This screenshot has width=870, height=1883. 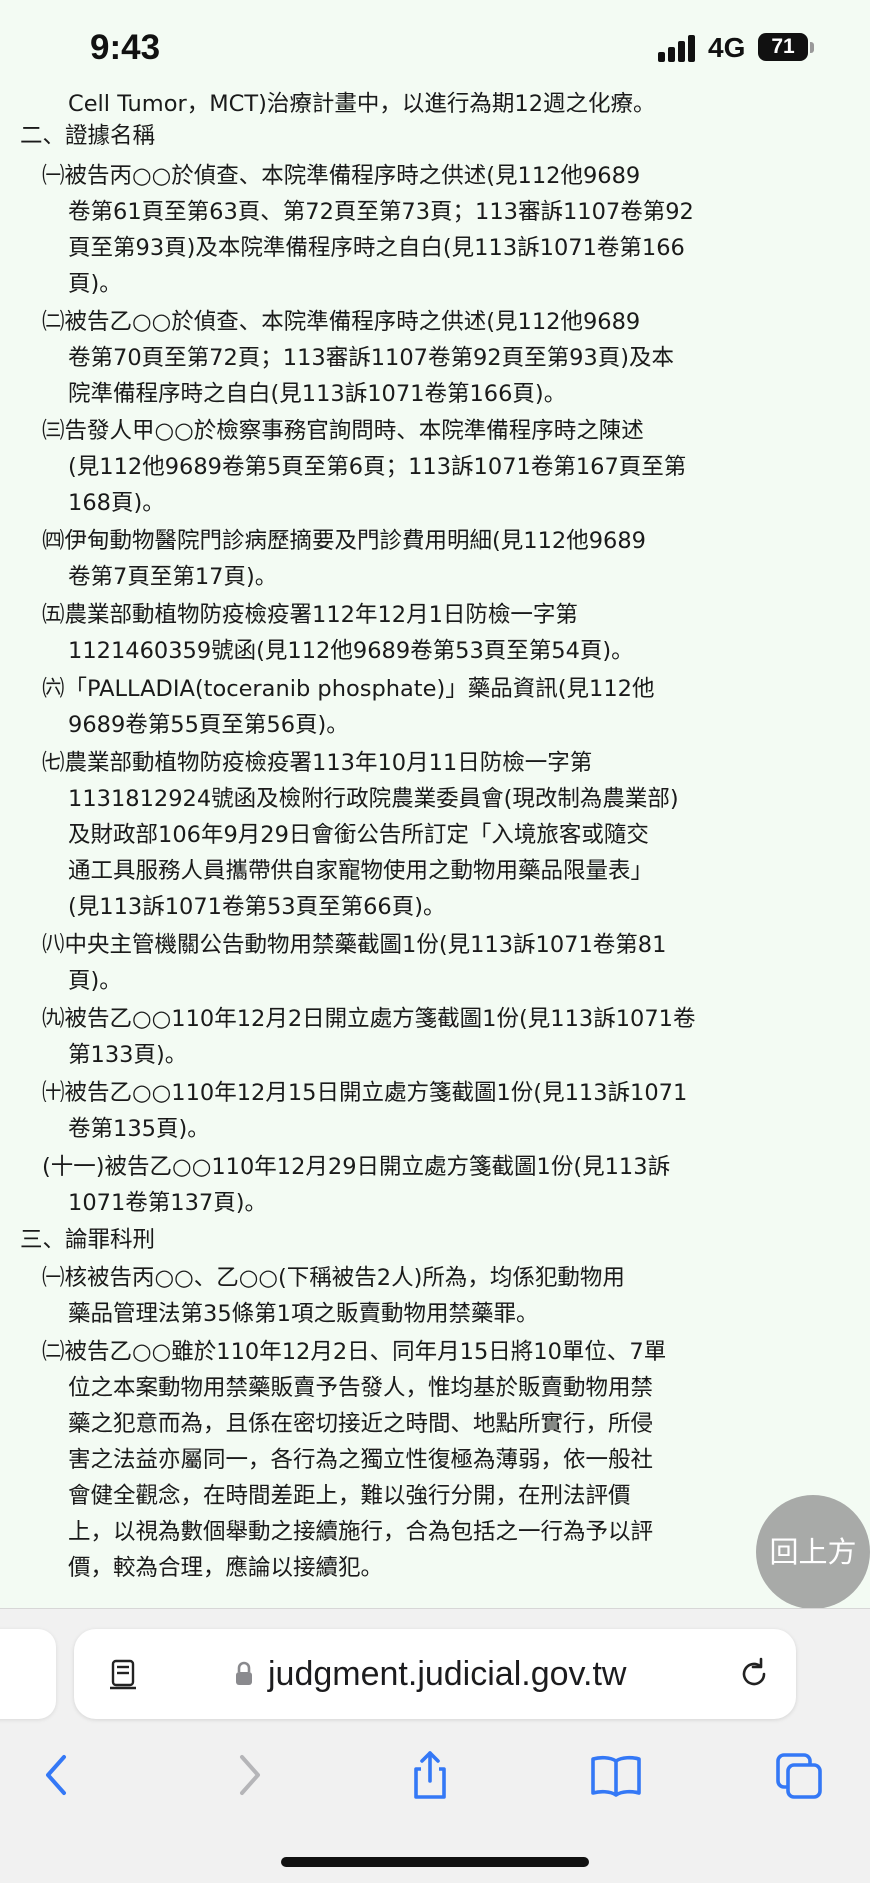 What do you see at coordinates (351, 651) in the screenshot?
I see `doc-line: 1121460359號函(見112他9689卷第53頁至第54頁)。` at bounding box center [351, 651].